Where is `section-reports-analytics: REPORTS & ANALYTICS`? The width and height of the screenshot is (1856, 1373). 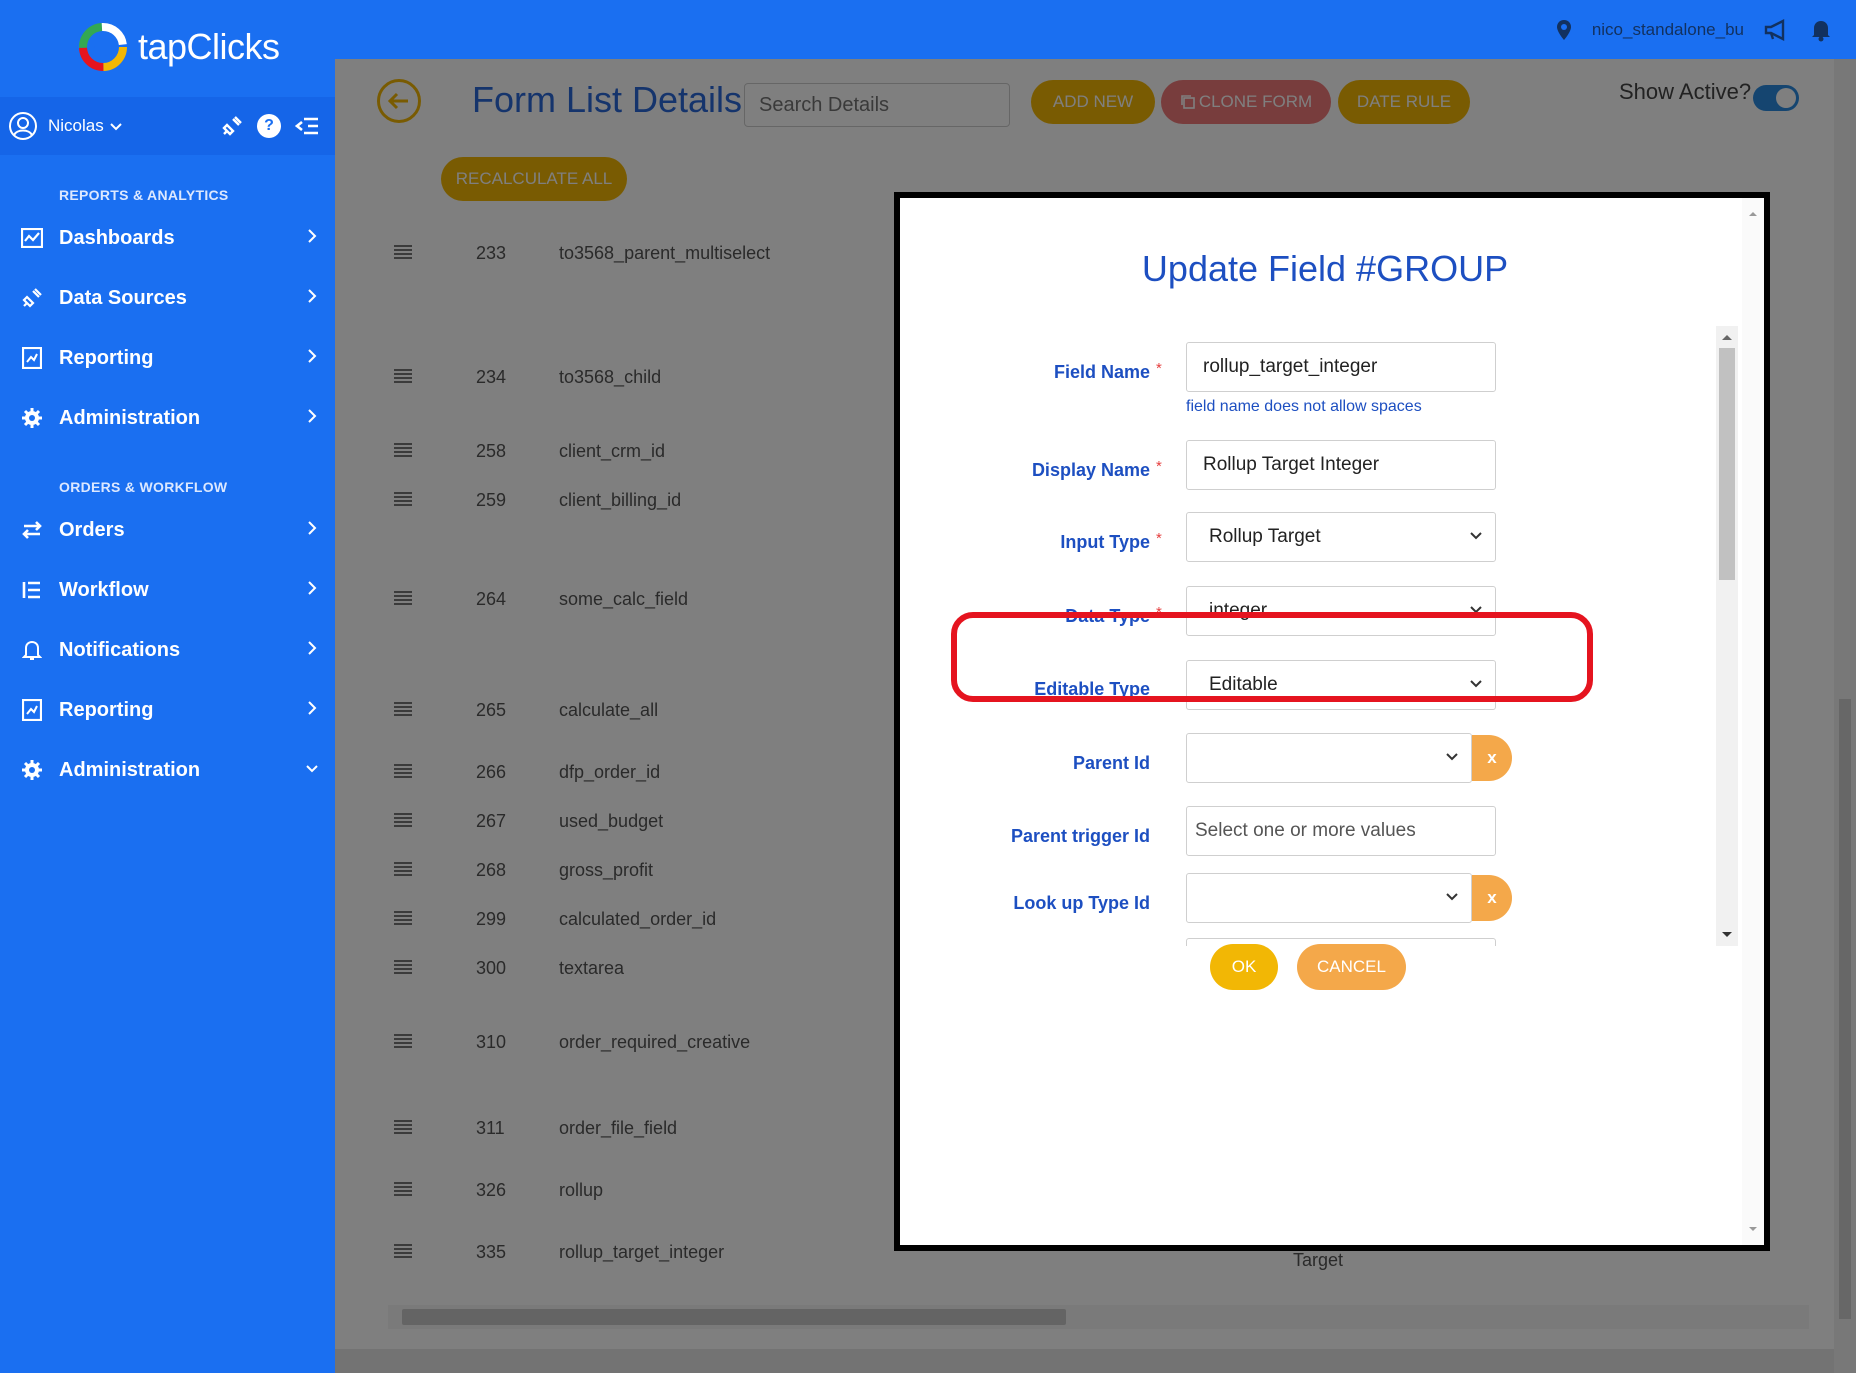
section-reports-analytics: REPORTS & ANALYTICS is located at coordinates (144, 195).